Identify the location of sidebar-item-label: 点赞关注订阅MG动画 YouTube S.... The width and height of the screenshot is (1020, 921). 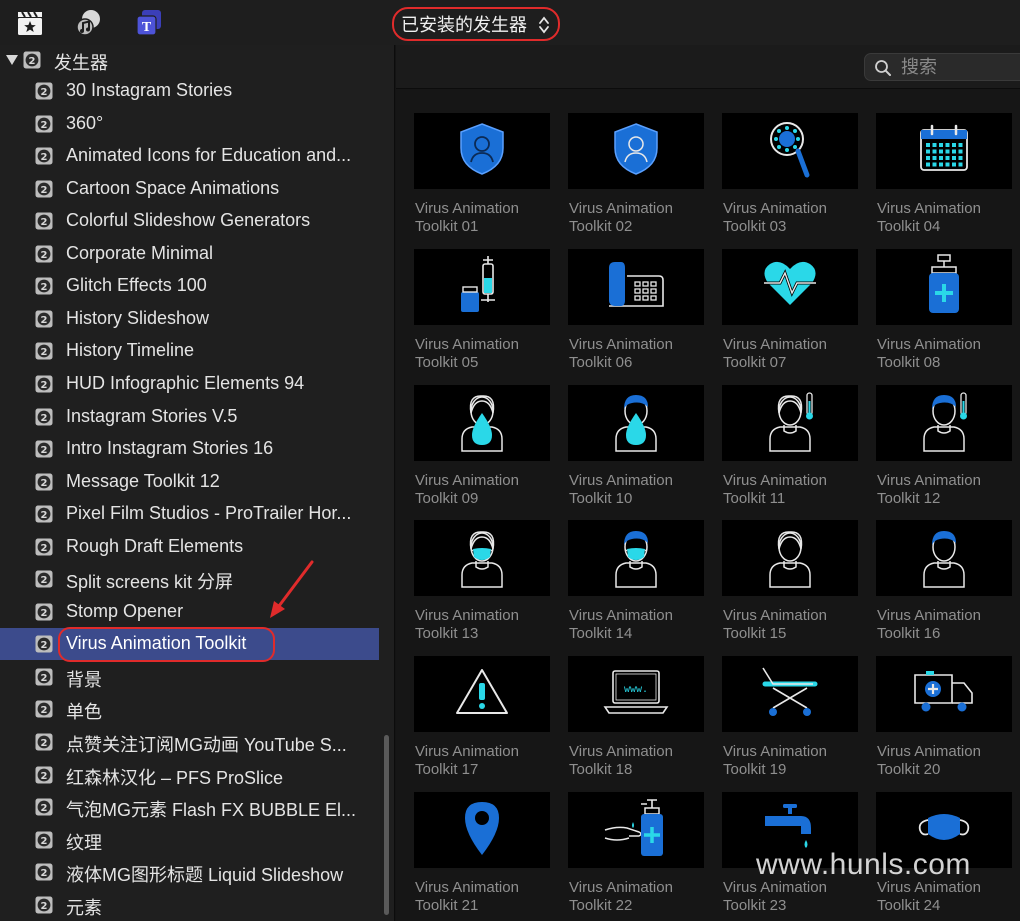
(206, 745).